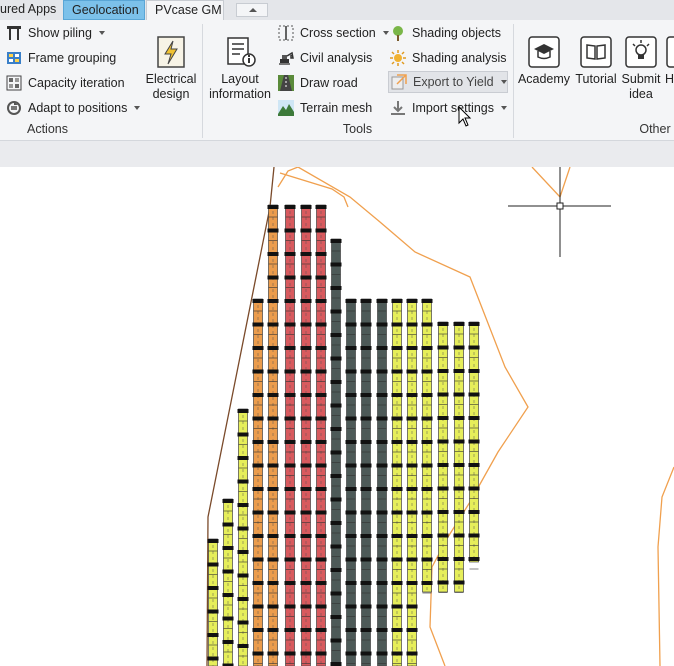  Describe the element at coordinates (453, 82) in the screenshot. I see `export-to-yield-label: Export to Yield` at that location.